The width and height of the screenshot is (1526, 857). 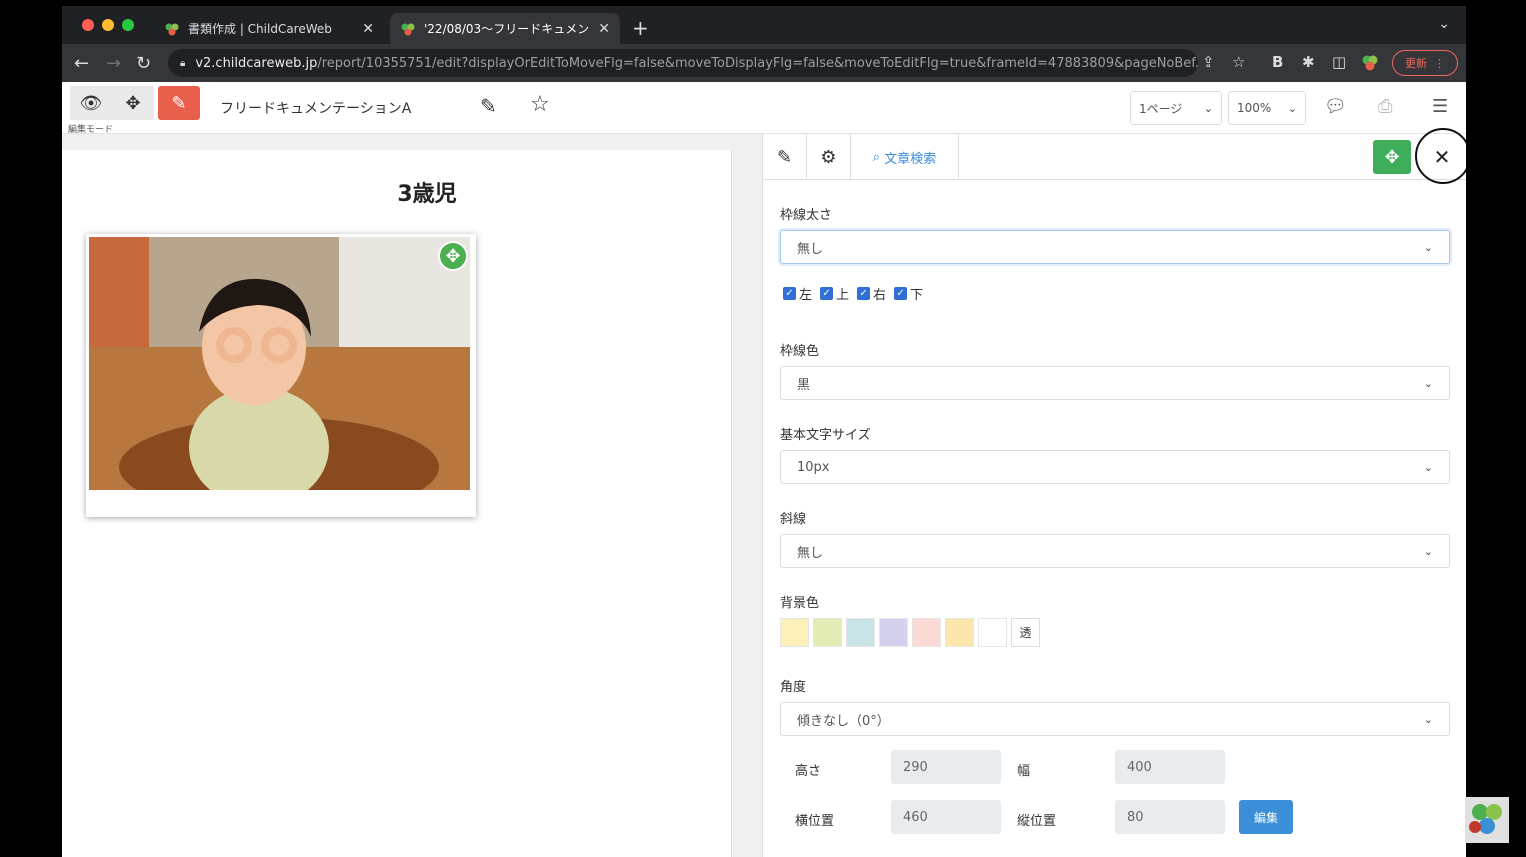 I want to click on panel-close-button: ✕, so click(x=1441, y=157).